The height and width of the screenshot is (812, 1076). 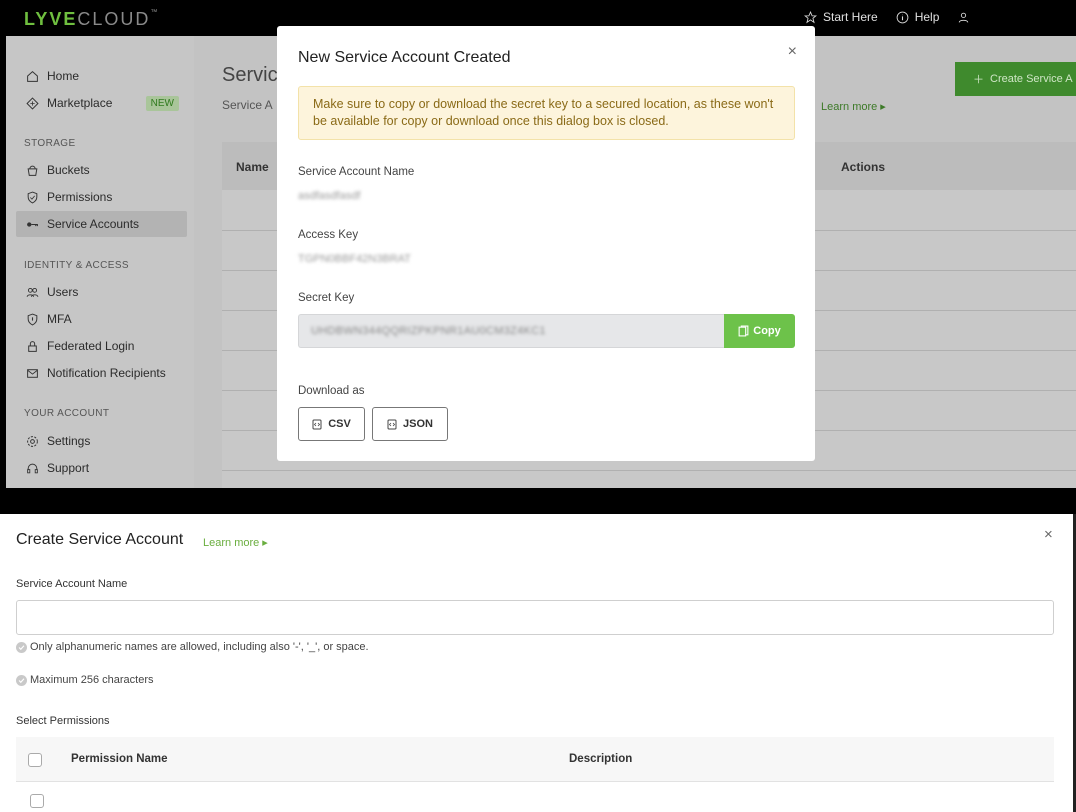 What do you see at coordinates (76, 265) in the screenshot?
I see `sidebar-section-identity: IDENTITY & ACCESS` at bounding box center [76, 265].